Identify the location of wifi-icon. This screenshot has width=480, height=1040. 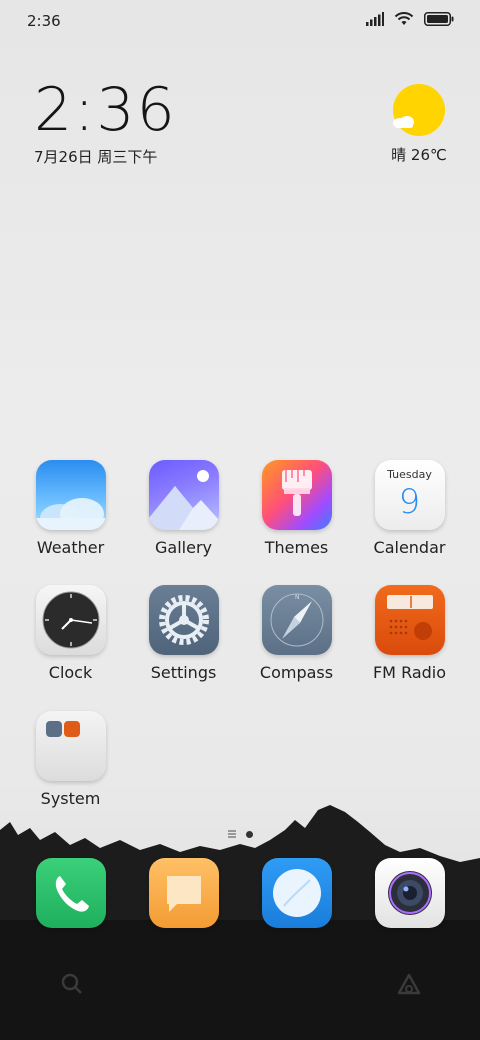
(404, 18).